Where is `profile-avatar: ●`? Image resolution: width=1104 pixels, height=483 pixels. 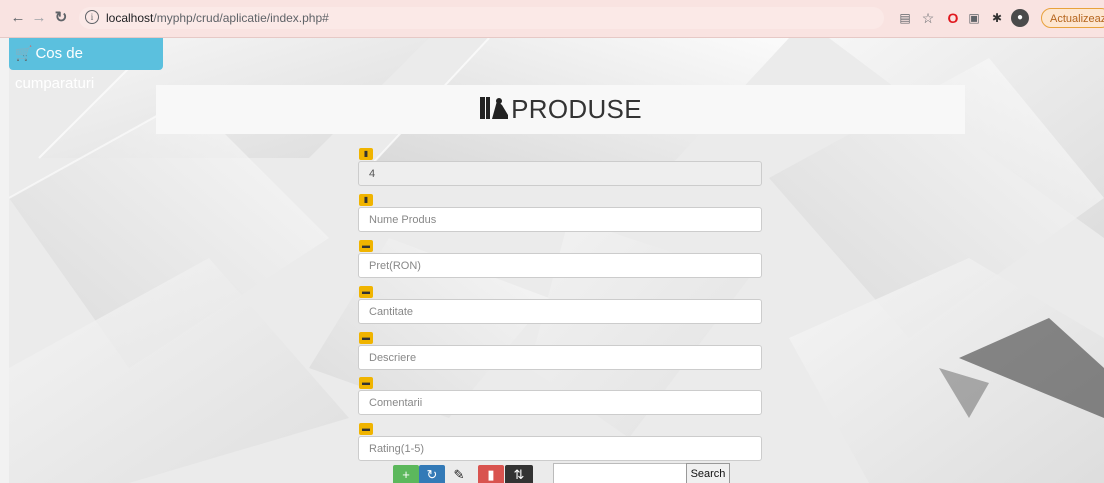
profile-avatar: ● is located at coordinates (1020, 18).